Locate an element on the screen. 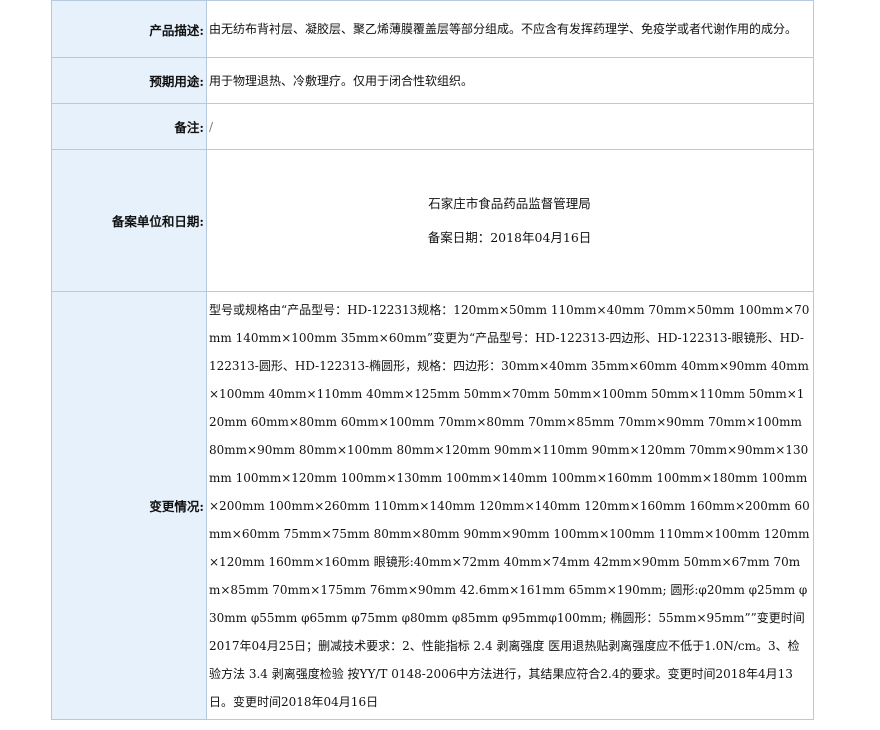  filing-date: 备案日期：2018年04月16日 is located at coordinates (509, 237).